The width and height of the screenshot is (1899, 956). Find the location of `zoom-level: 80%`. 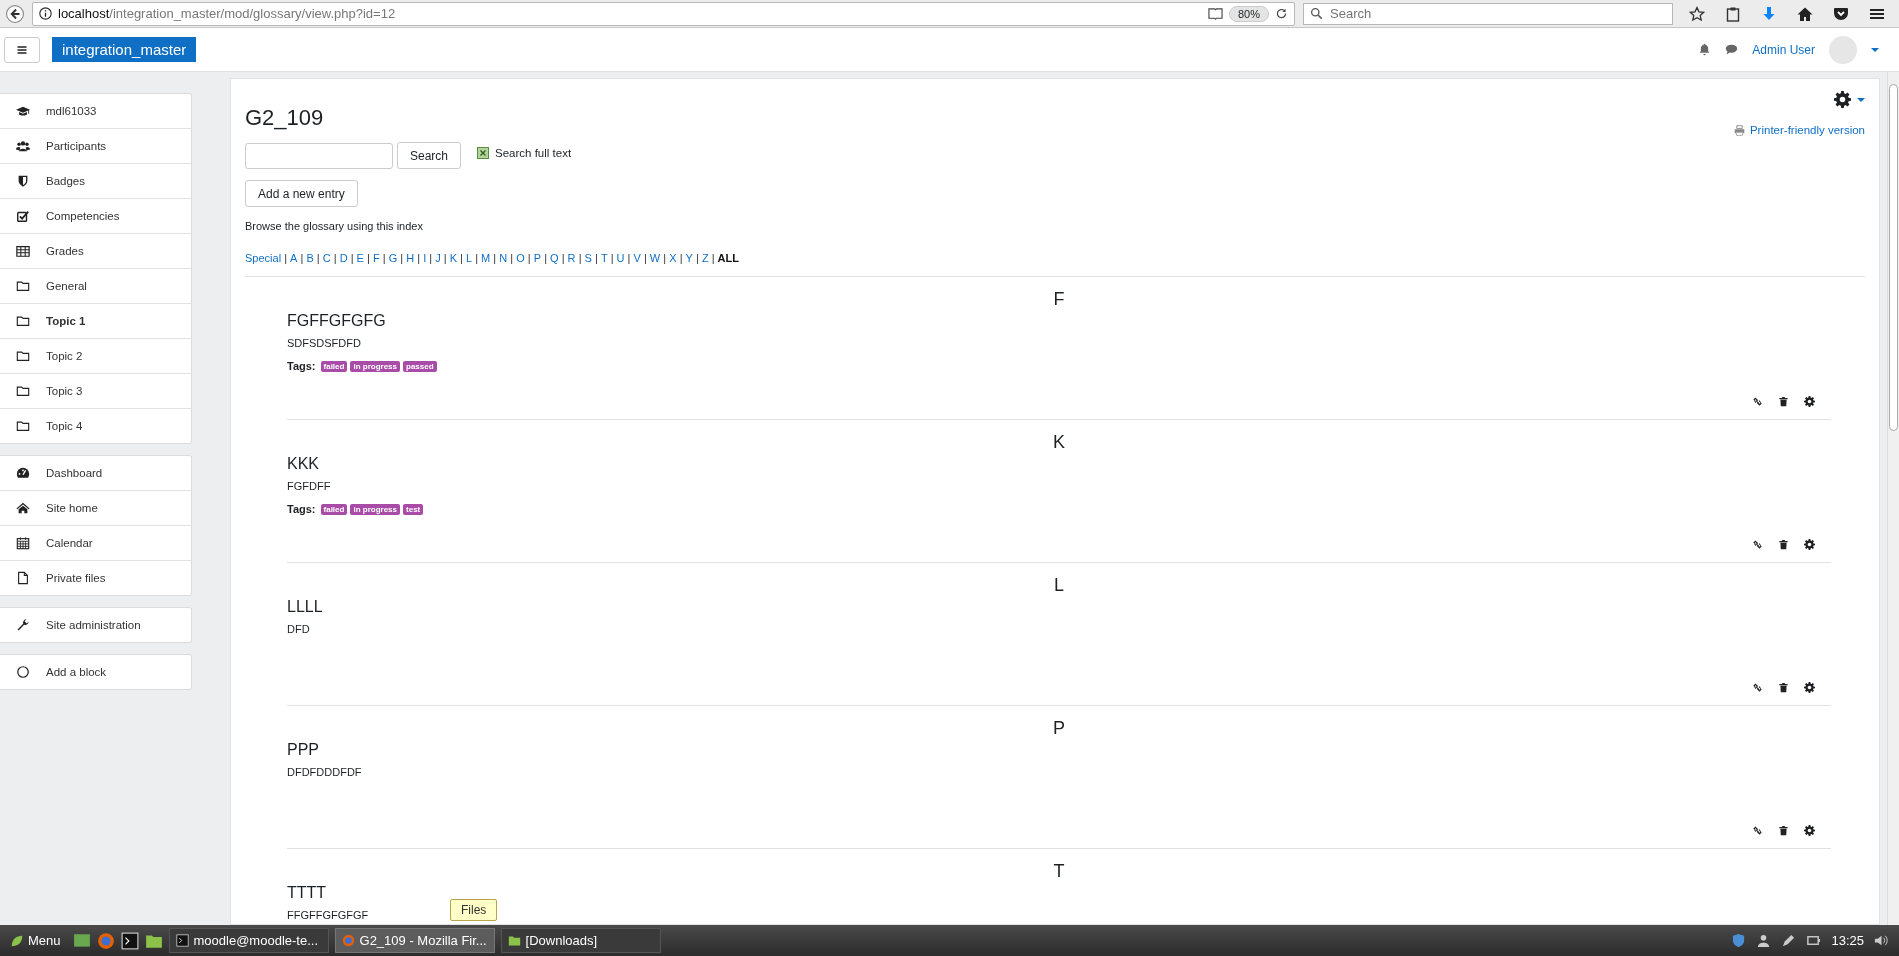

zoom-level: 80% is located at coordinates (1248, 13).